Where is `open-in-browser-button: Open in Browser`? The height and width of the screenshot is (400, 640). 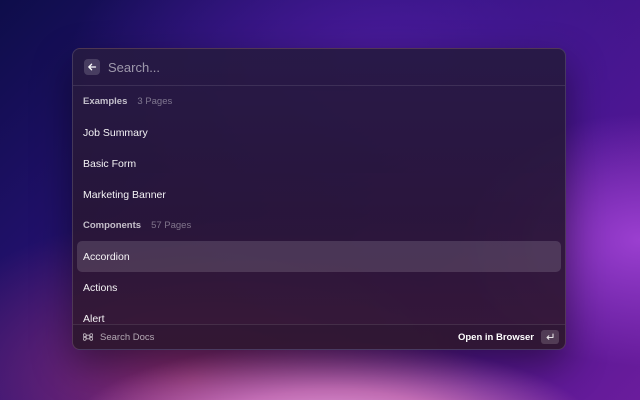 open-in-browser-button: Open in Browser is located at coordinates (508, 337).